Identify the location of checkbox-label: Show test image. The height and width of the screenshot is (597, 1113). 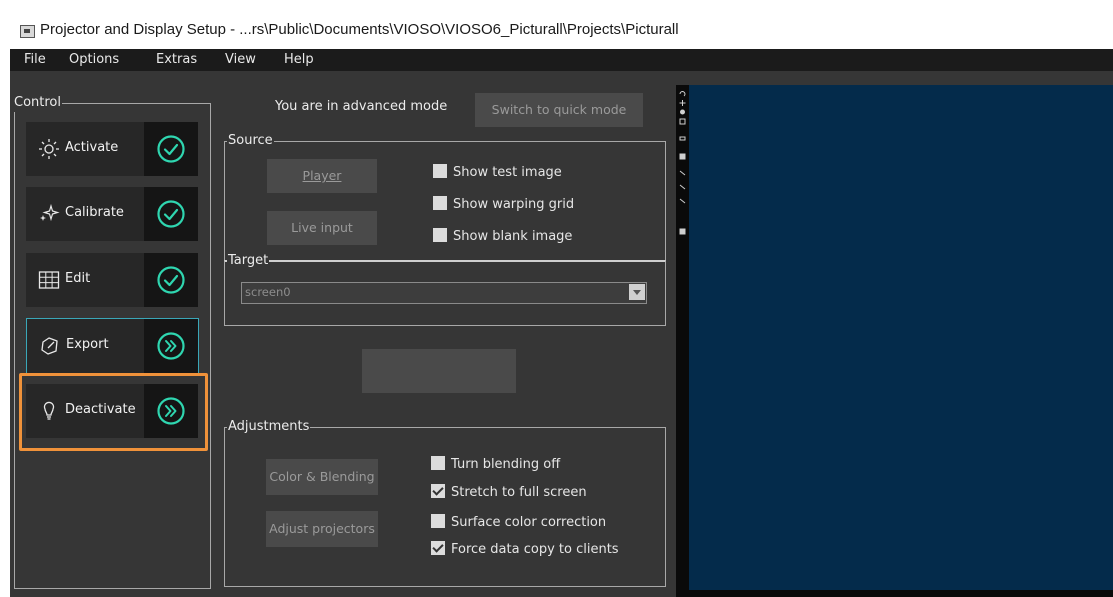
(507, 172).